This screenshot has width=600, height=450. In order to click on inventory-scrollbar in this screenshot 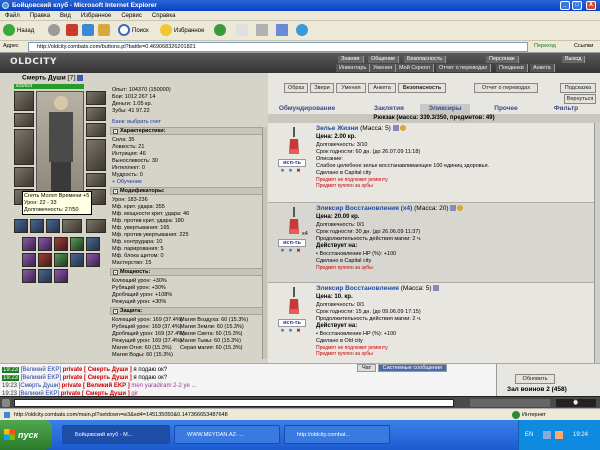, I will do `click(597, 243)`.